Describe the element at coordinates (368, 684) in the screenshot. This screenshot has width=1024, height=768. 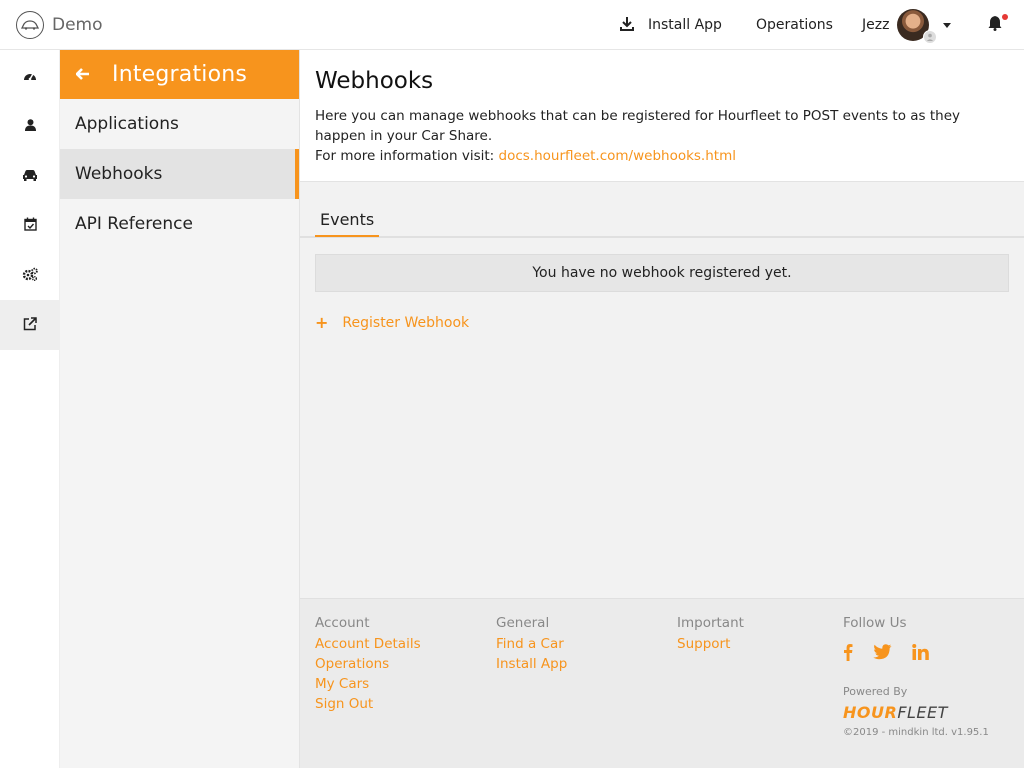
I see `footer-link-my-cars: My Cars` at that location.